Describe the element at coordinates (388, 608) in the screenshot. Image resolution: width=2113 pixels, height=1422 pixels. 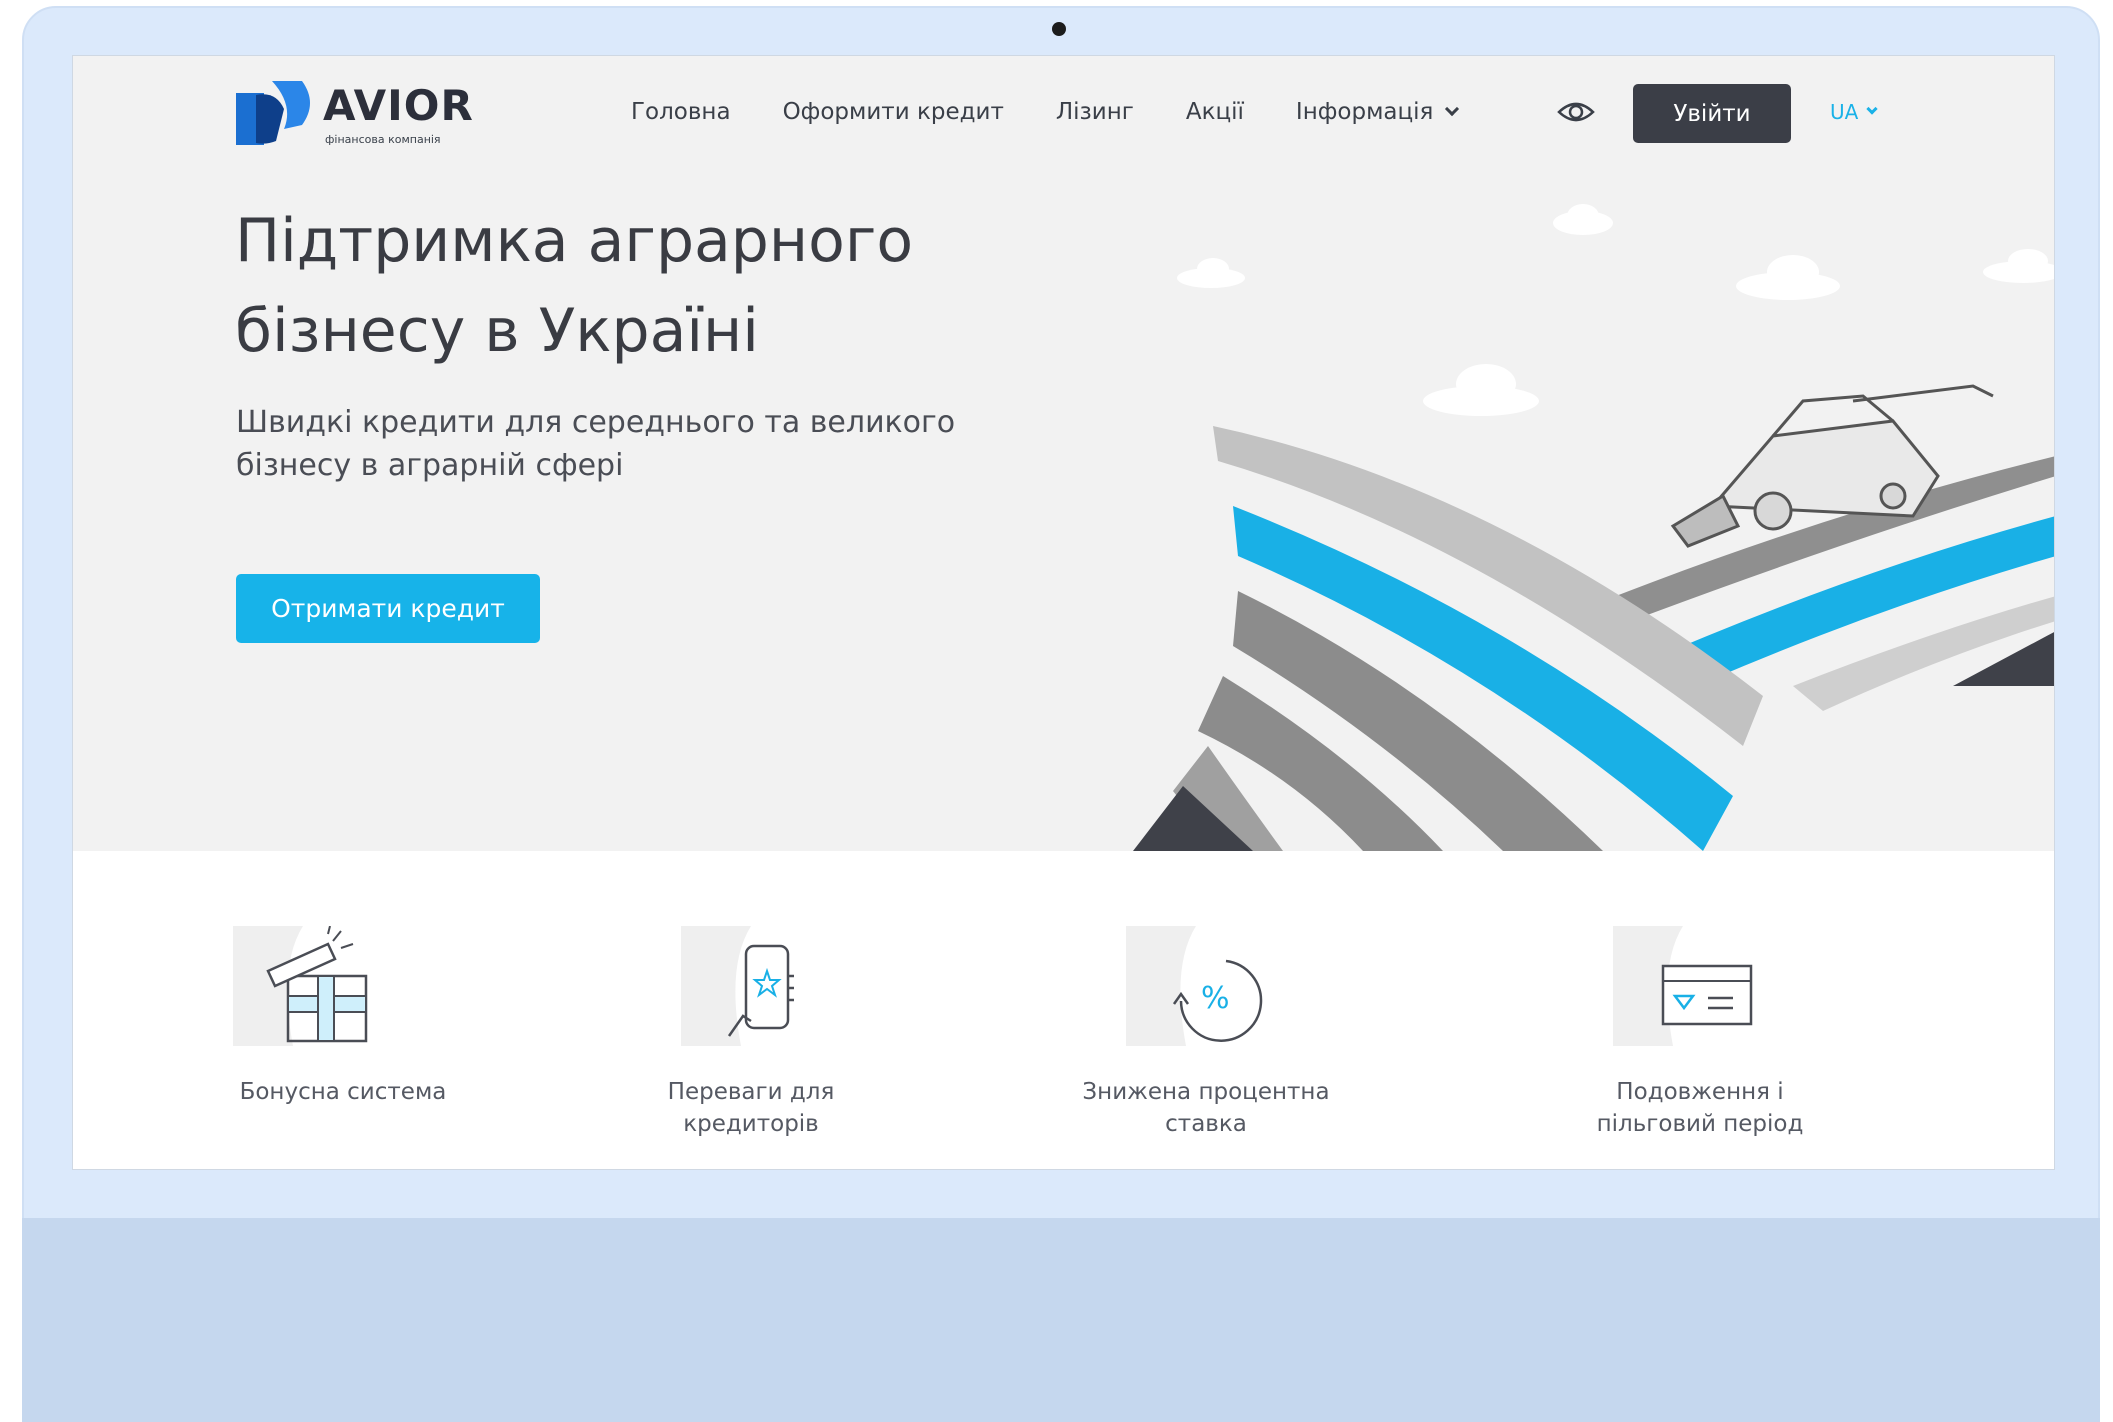
I see `get-credit-button: Отримати кредит` at that location.